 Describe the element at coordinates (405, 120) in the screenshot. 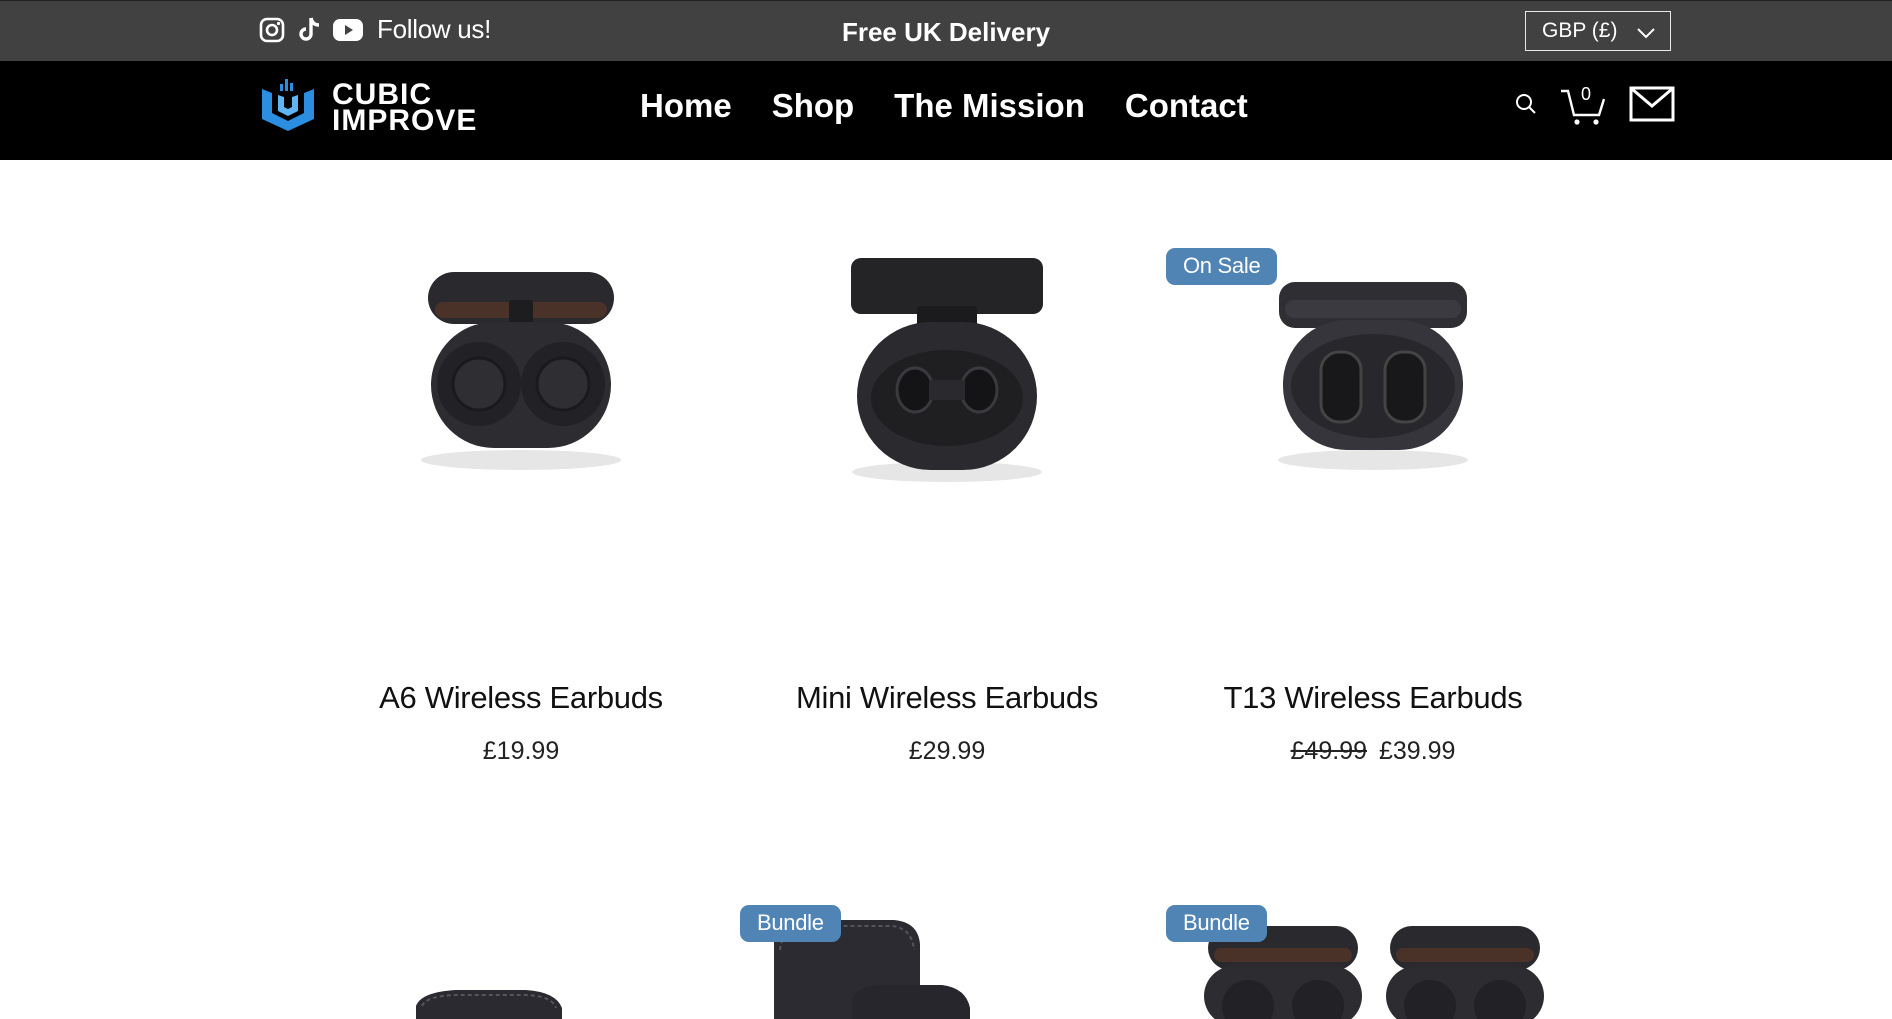

I see `logo-line-2: IMPROVE` at that location.